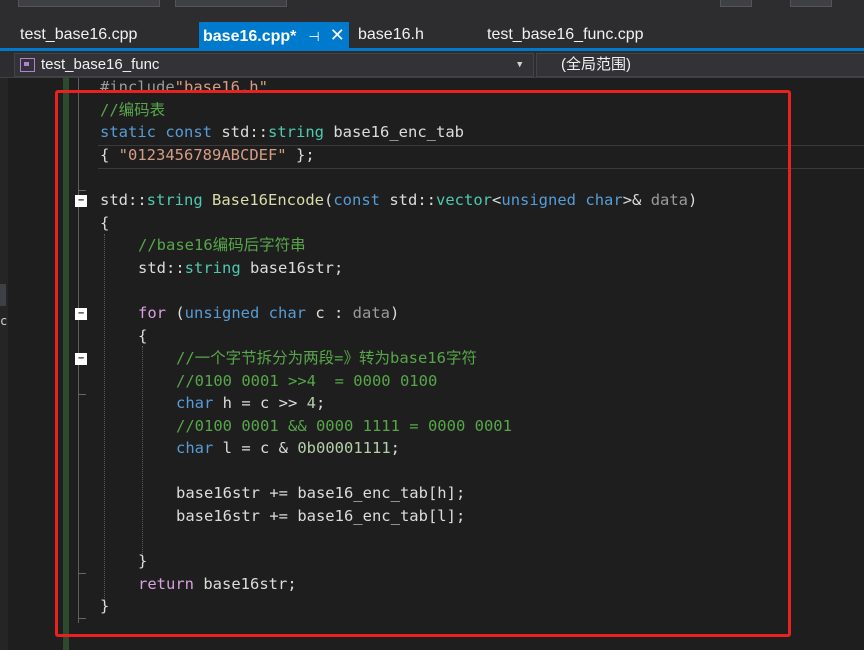 The width and height of the screenshot is (864, 650). I want to click on side-panel-glyph: c, so click(4, 321).